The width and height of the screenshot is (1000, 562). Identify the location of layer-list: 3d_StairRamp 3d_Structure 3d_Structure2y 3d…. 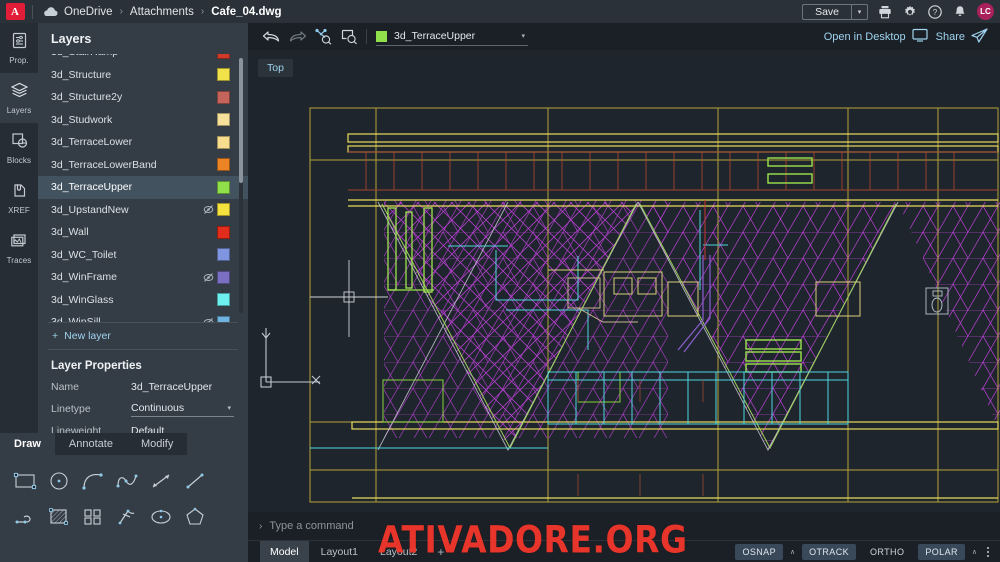
(143, 188).